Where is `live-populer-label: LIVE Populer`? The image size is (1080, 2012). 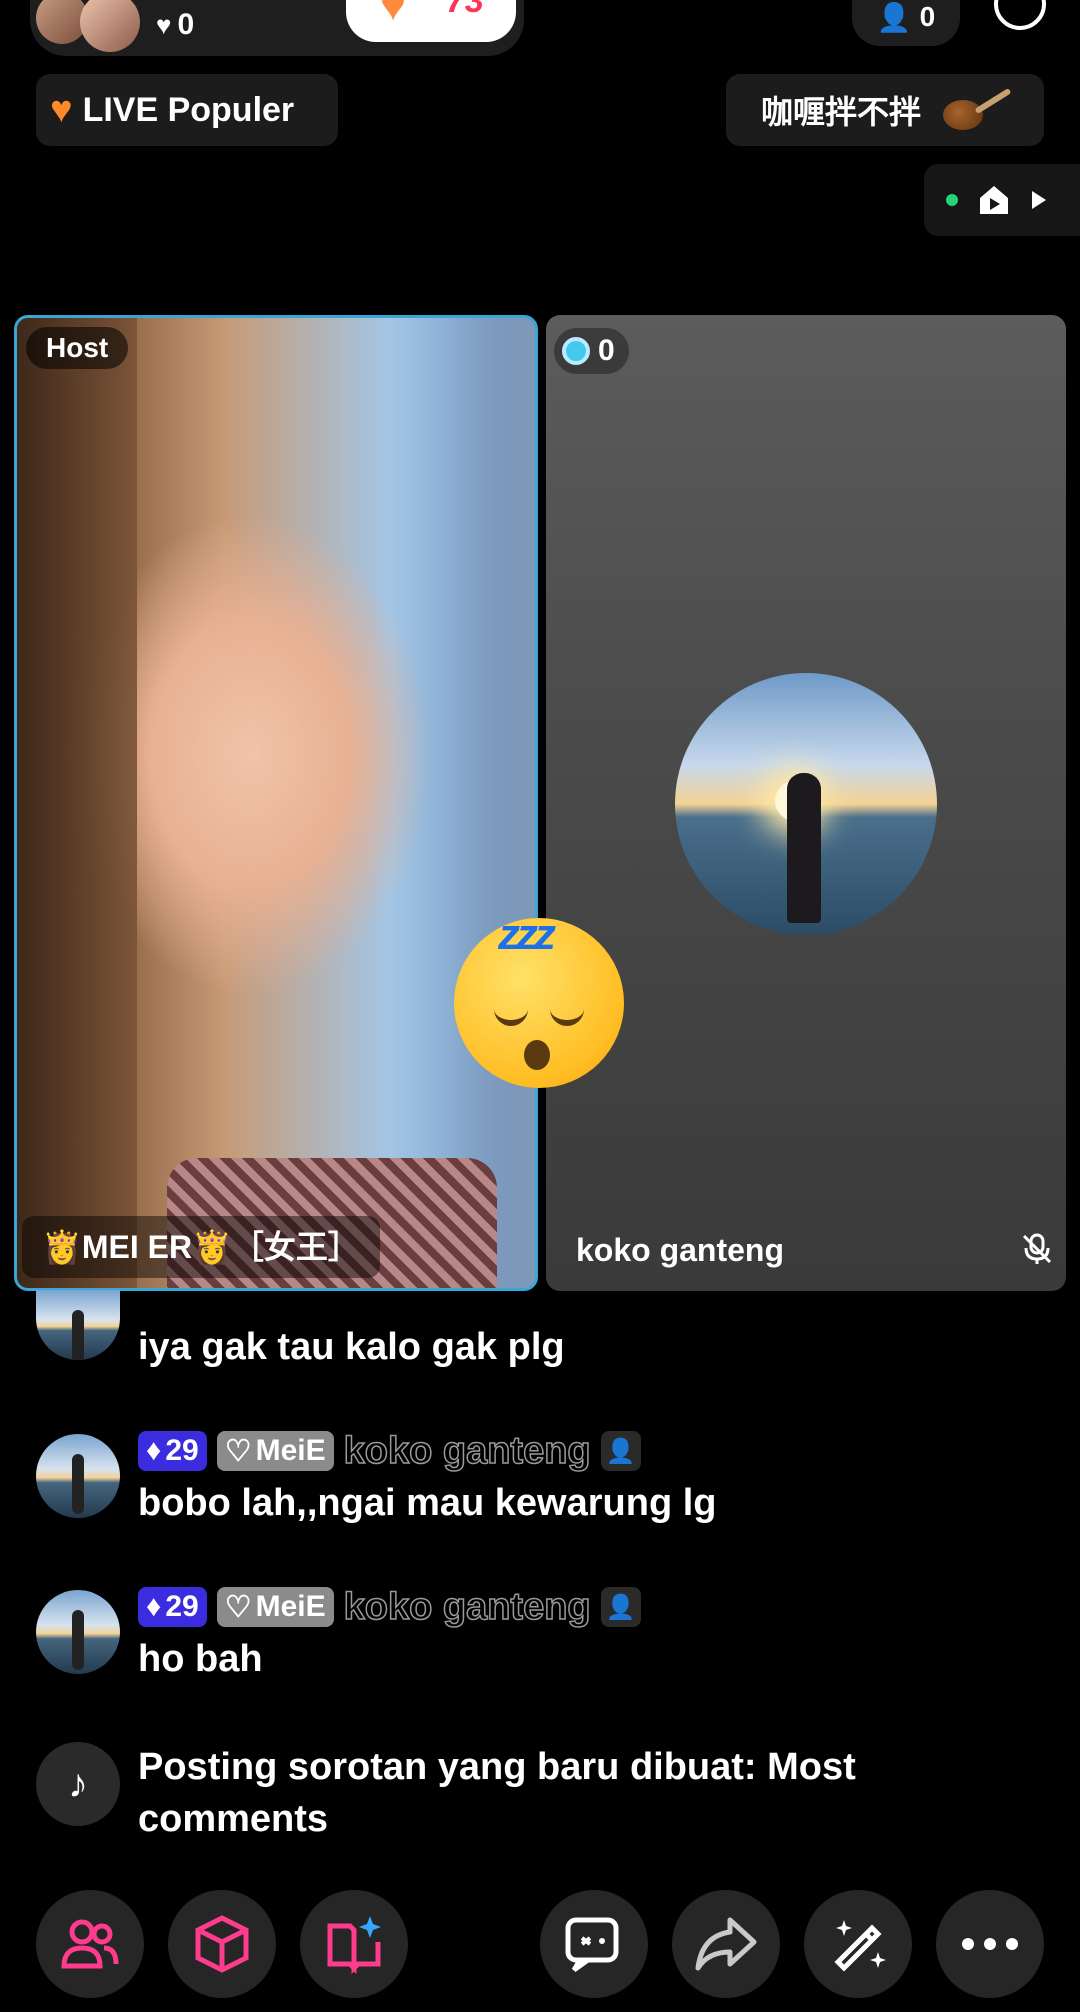
live-populer-label: LIVE Populer is located at coordinates (188, 109).